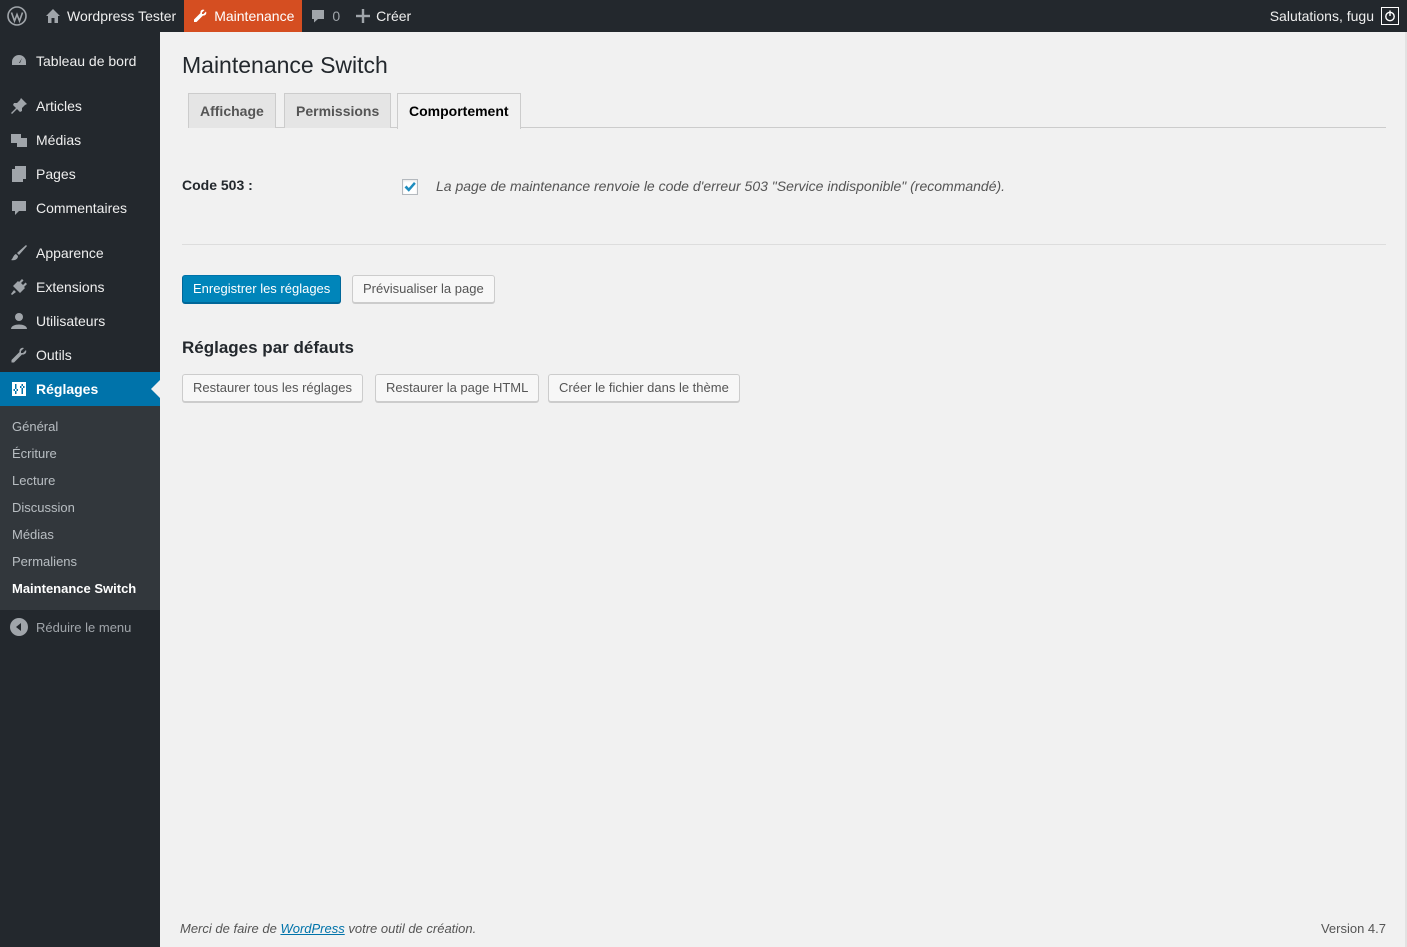 The image size is (1407, 947). What do you see at coordinates (80, 534) in the screenshot?
I see `submenu-item-media: Médias` at bounding box center [80, 534].